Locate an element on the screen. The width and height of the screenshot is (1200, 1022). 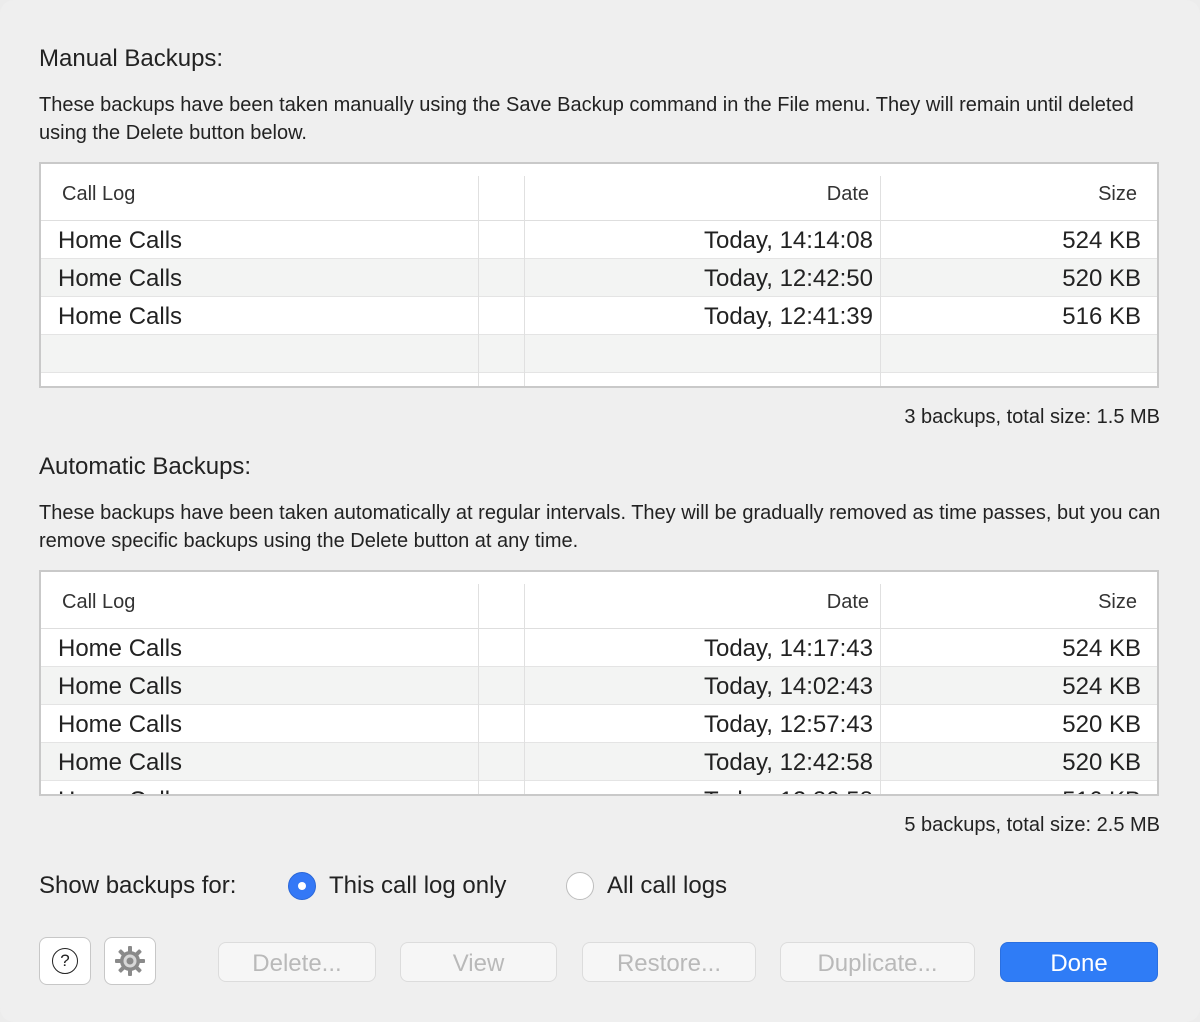
help-glyph: ? is located at coordinates (65, 960).